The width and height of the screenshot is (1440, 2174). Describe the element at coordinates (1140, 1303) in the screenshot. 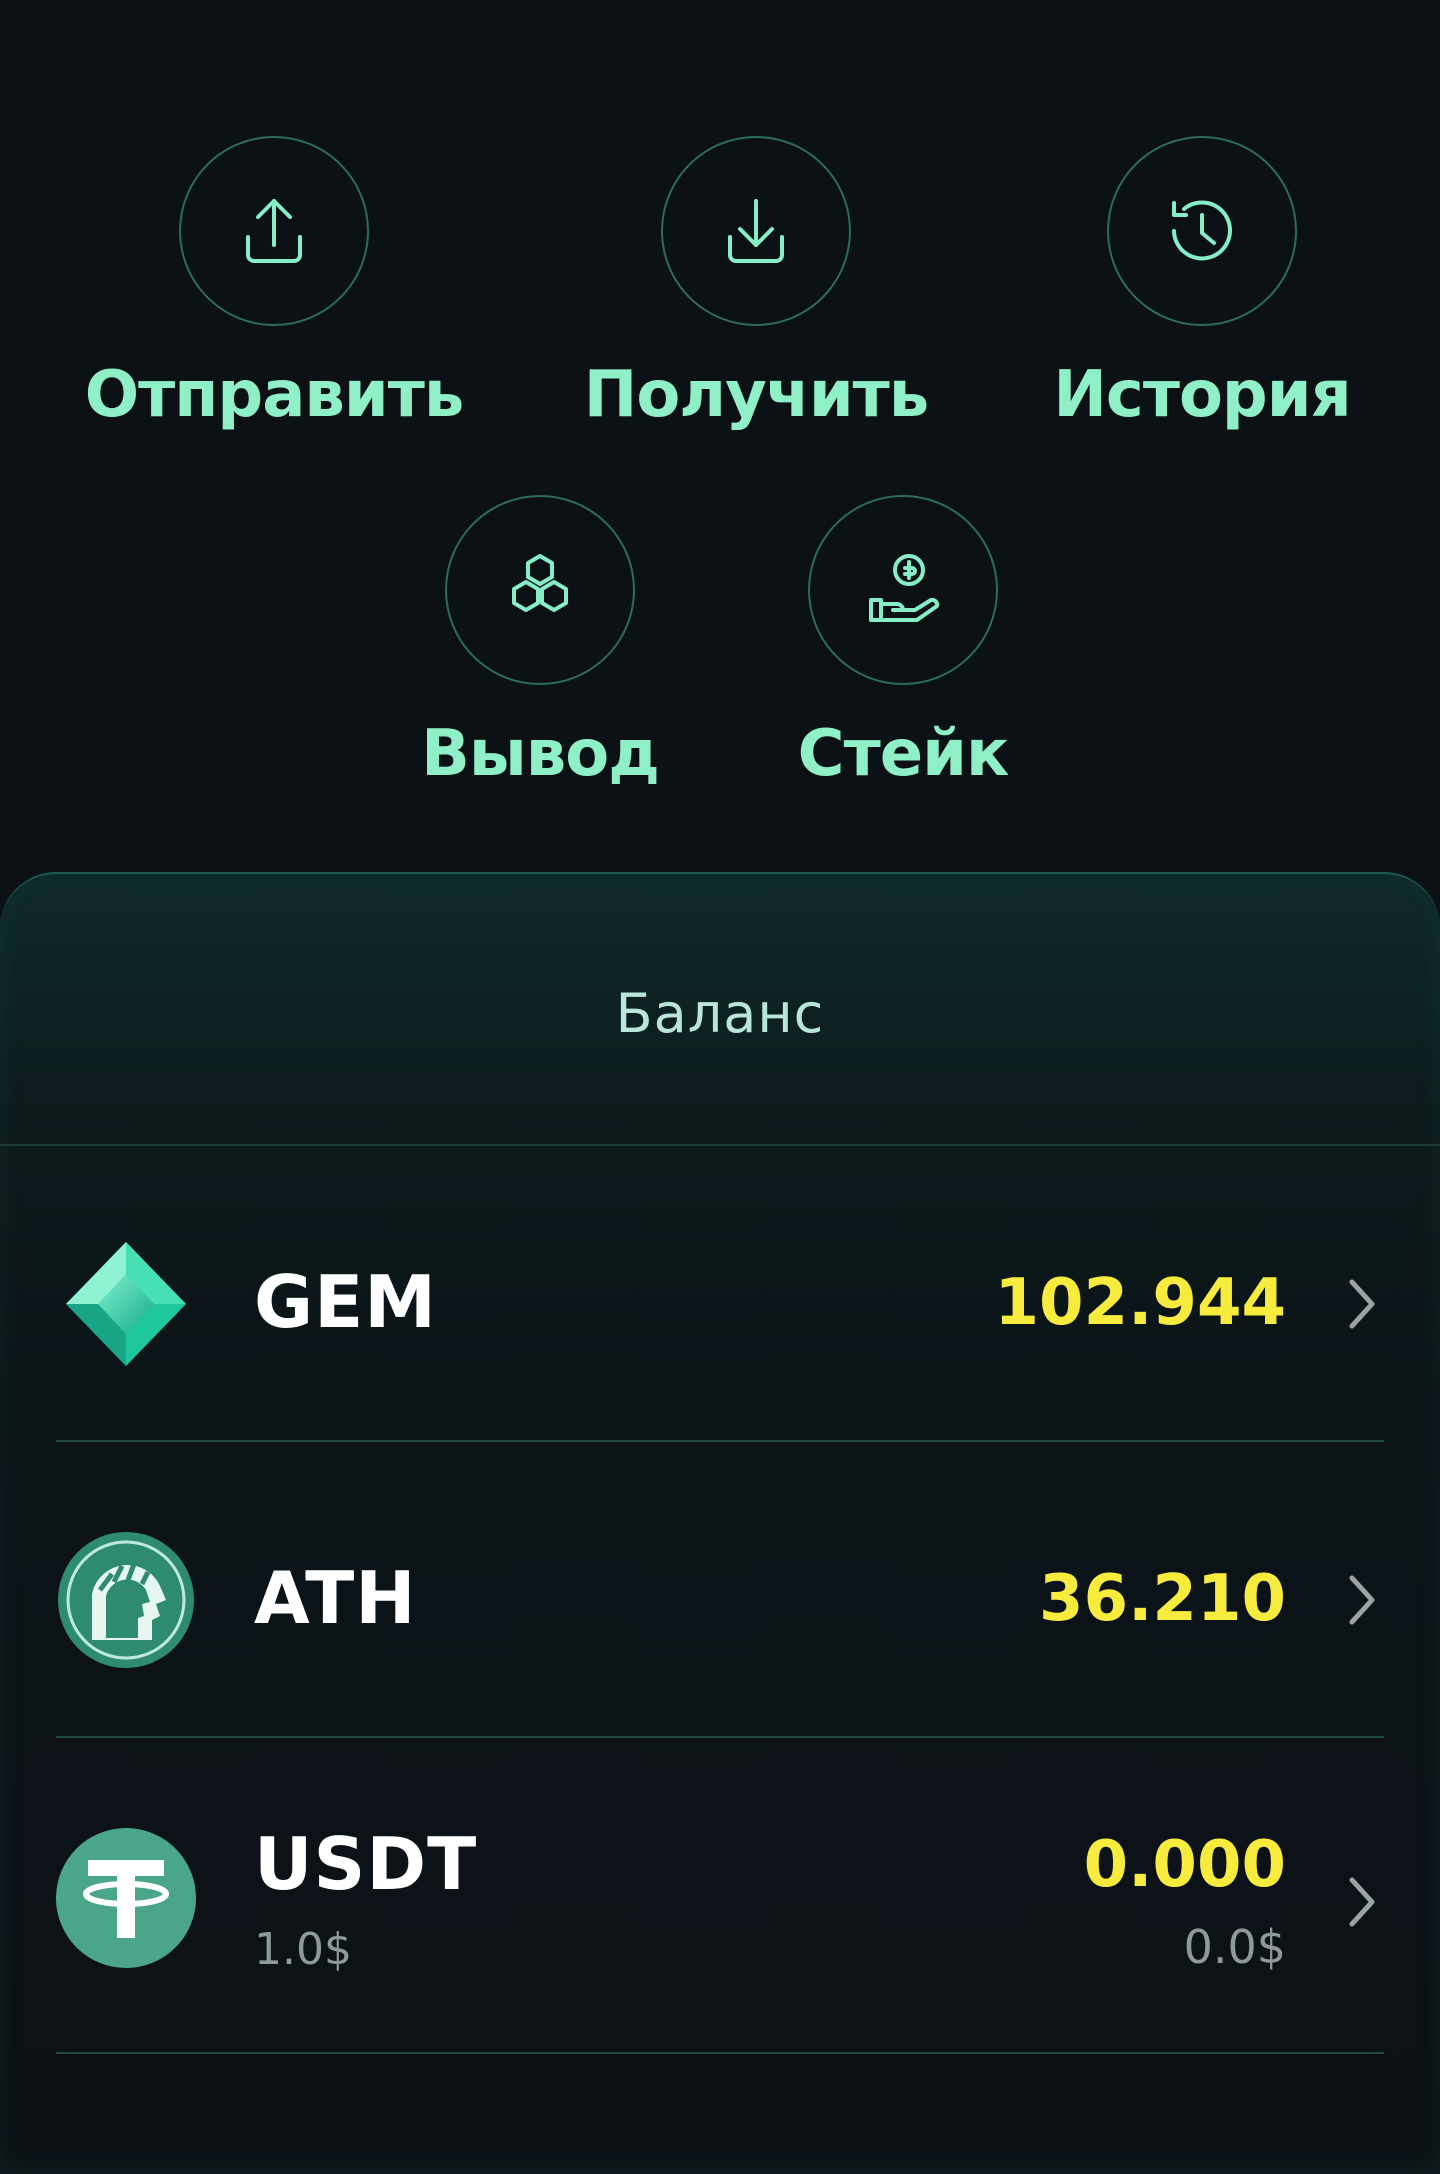

I see `asset-amount: 102.944` at that location.